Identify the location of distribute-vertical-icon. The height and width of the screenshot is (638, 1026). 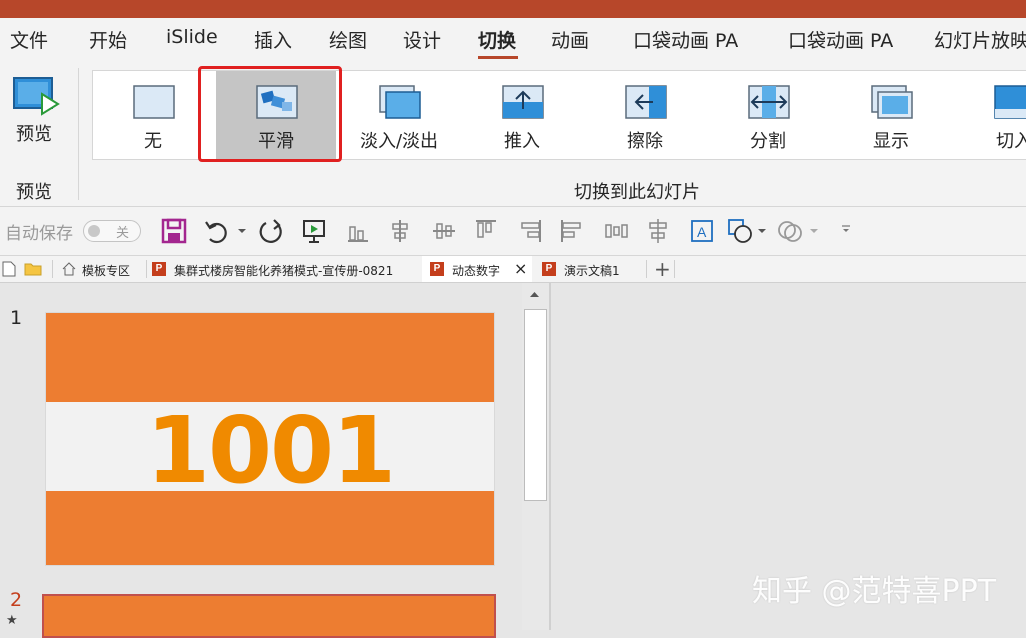
(658, 231).